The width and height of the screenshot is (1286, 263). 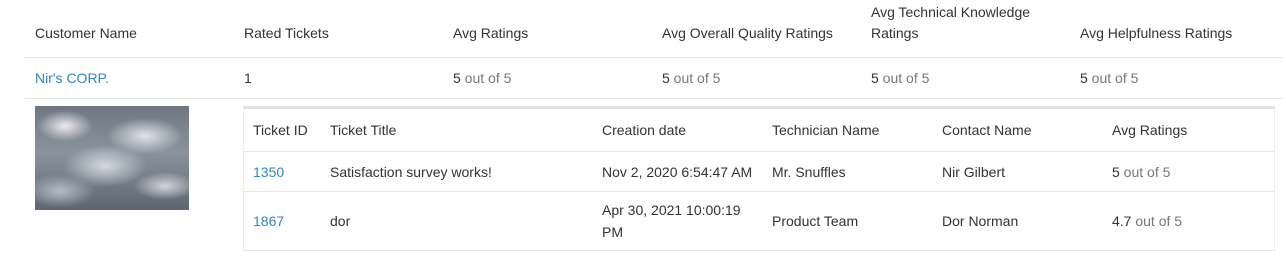 What do you see at coordinates (671, 221) in the screenshot?
I see `creation-date-cell: Apr 30, 2021 10:00:19 PM` at bounding box center [671, 221].